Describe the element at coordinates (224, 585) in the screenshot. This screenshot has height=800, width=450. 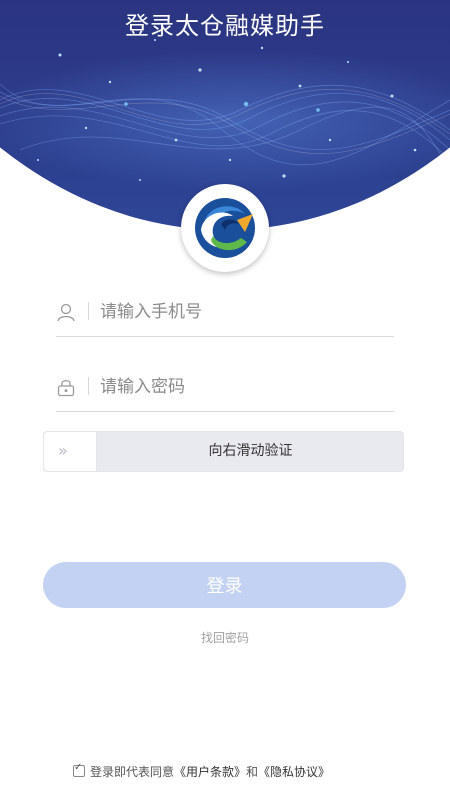
I see `login-button: 登录` at that location.